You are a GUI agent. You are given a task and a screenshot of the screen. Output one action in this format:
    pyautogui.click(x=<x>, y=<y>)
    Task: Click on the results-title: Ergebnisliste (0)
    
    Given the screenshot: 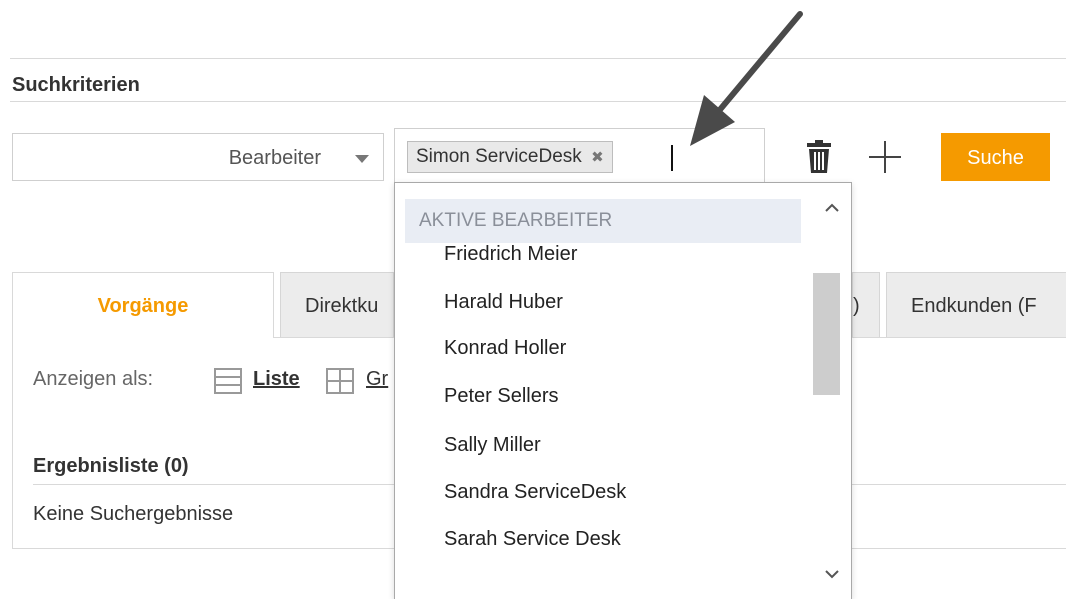 What is the action you would take?
    pyautogui.click(x=111, y=466)
    